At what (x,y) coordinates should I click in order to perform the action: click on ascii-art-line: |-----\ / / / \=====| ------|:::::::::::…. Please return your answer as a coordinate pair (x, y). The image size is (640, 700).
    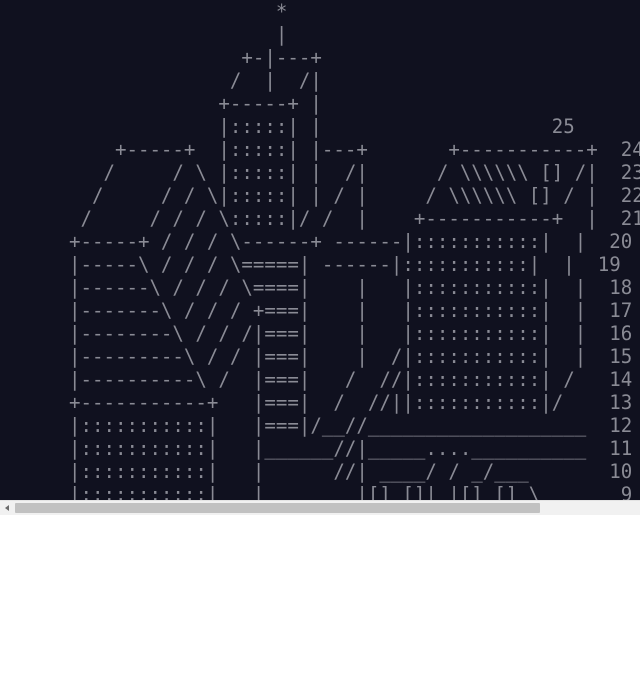
    Looking at the image, I should click on (310, 264).